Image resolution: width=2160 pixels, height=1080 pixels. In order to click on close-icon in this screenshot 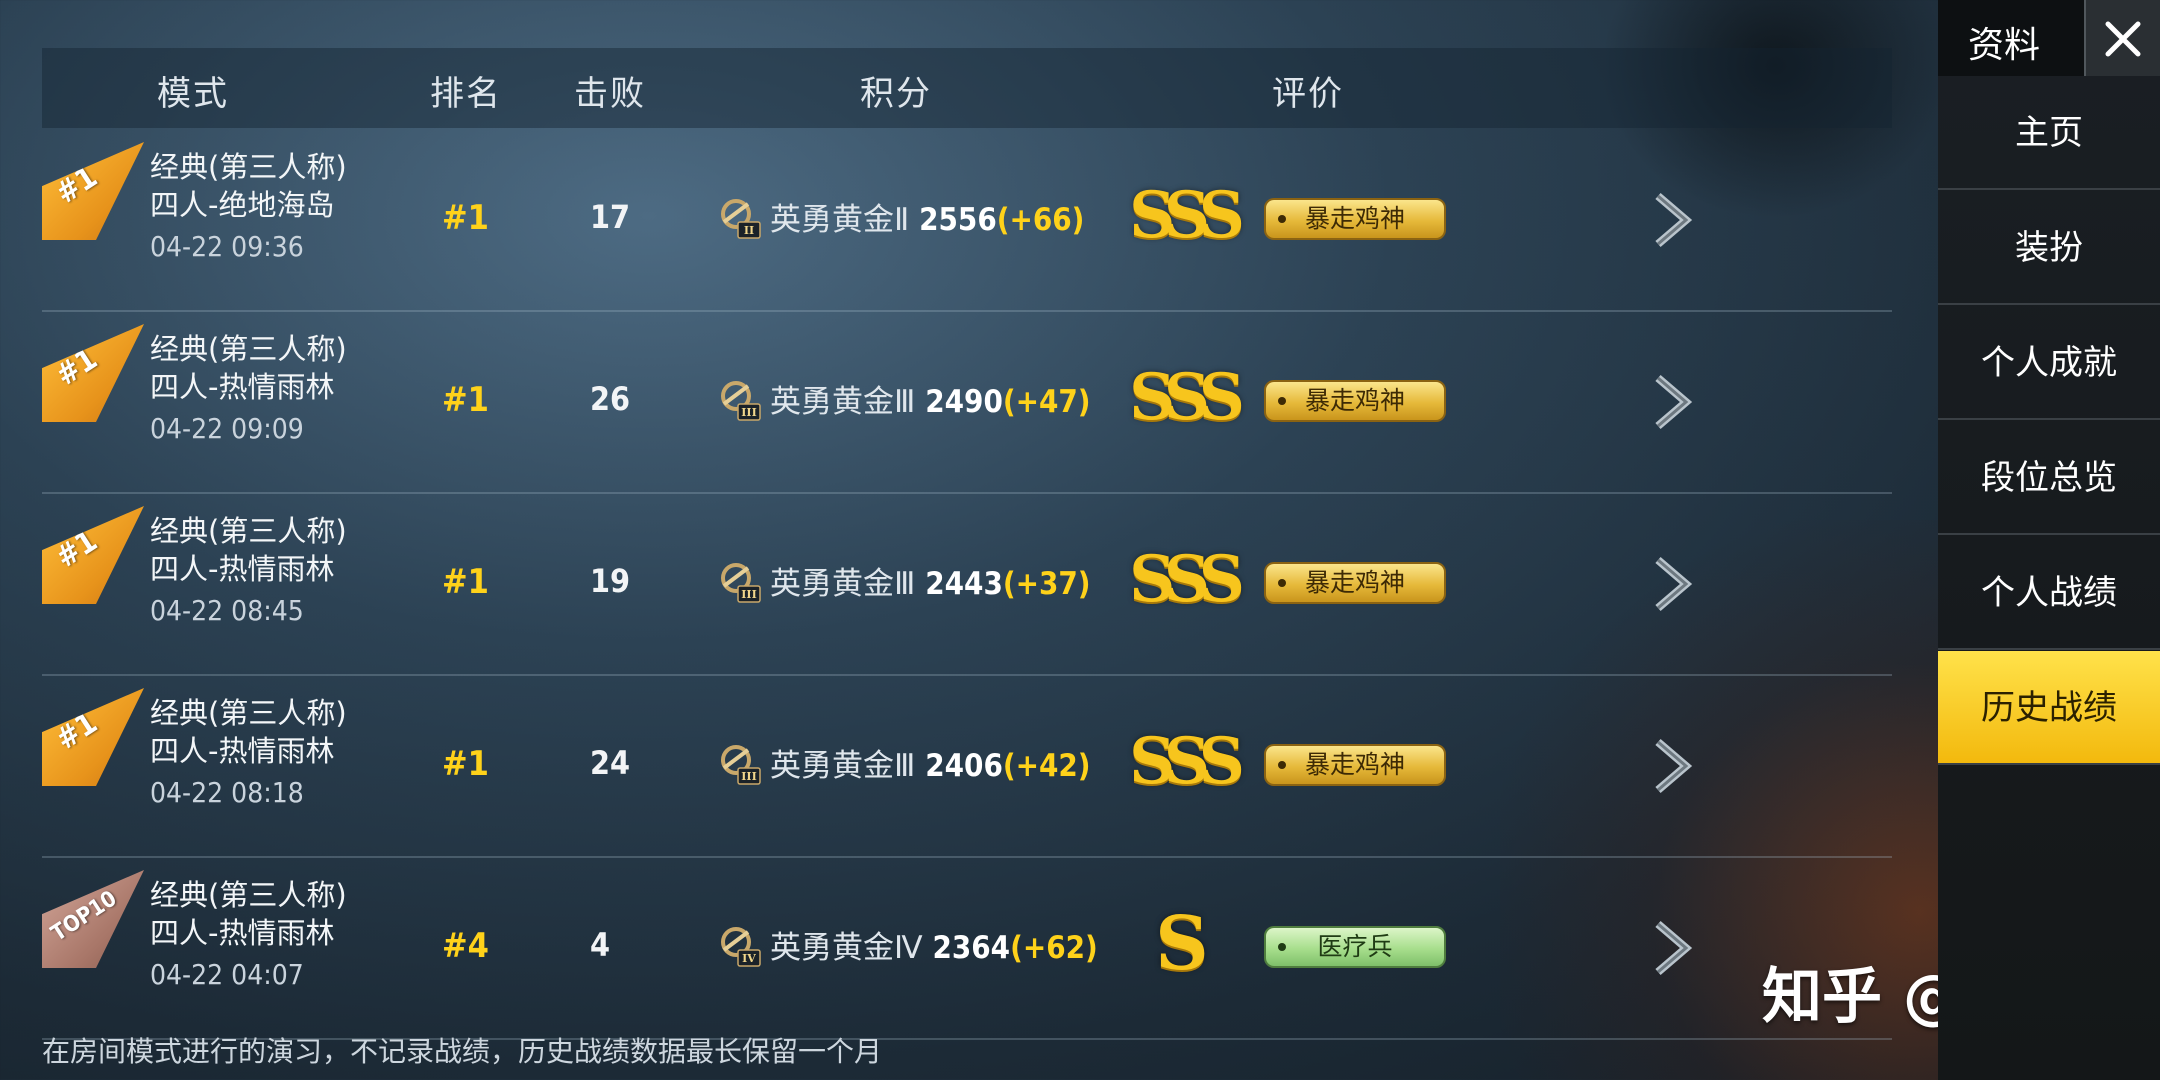, I will do `click(2123, 39)`.